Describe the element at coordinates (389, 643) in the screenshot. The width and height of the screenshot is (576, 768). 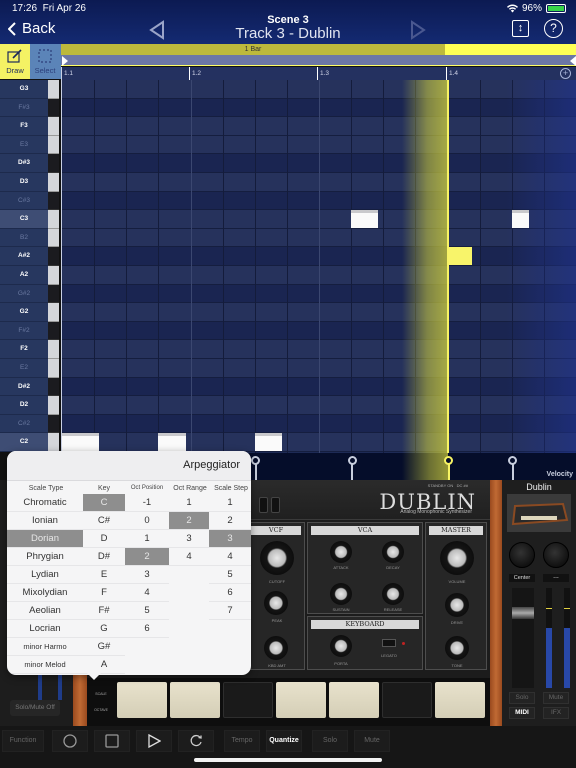
I see `legato-switch` at that location.